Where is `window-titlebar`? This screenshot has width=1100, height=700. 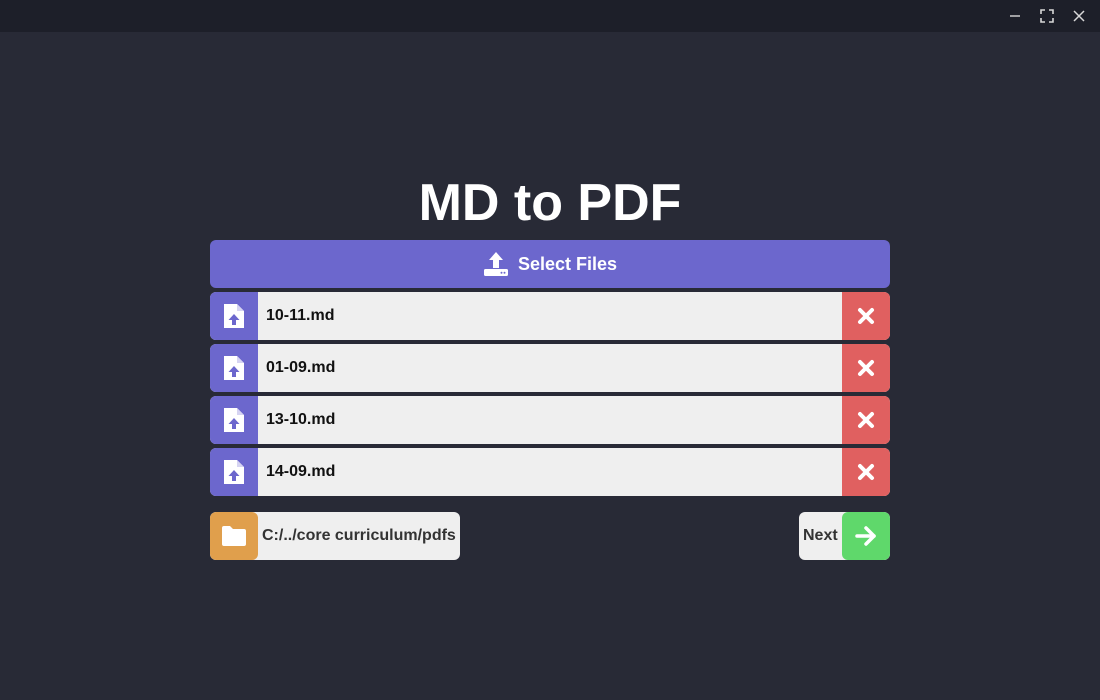 window-titlebar is located at coordinates (550, 16).